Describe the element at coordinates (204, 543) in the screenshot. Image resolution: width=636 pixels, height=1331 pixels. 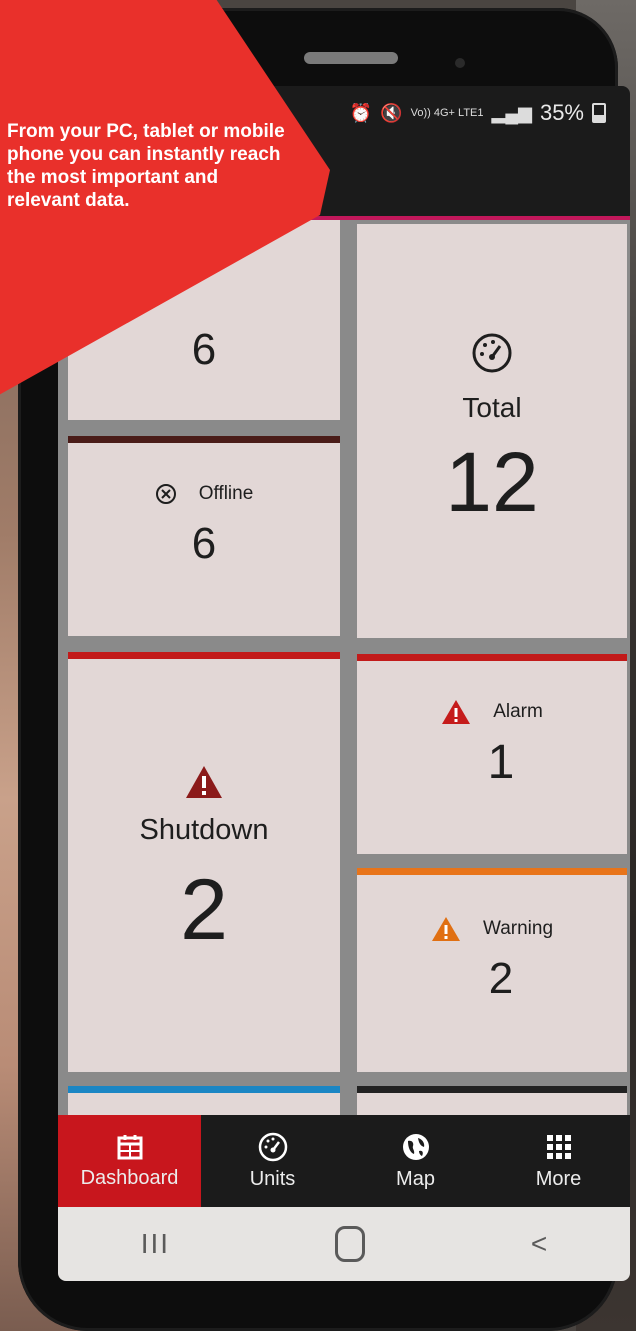
I see `tile-offline-value: 6` at that location.